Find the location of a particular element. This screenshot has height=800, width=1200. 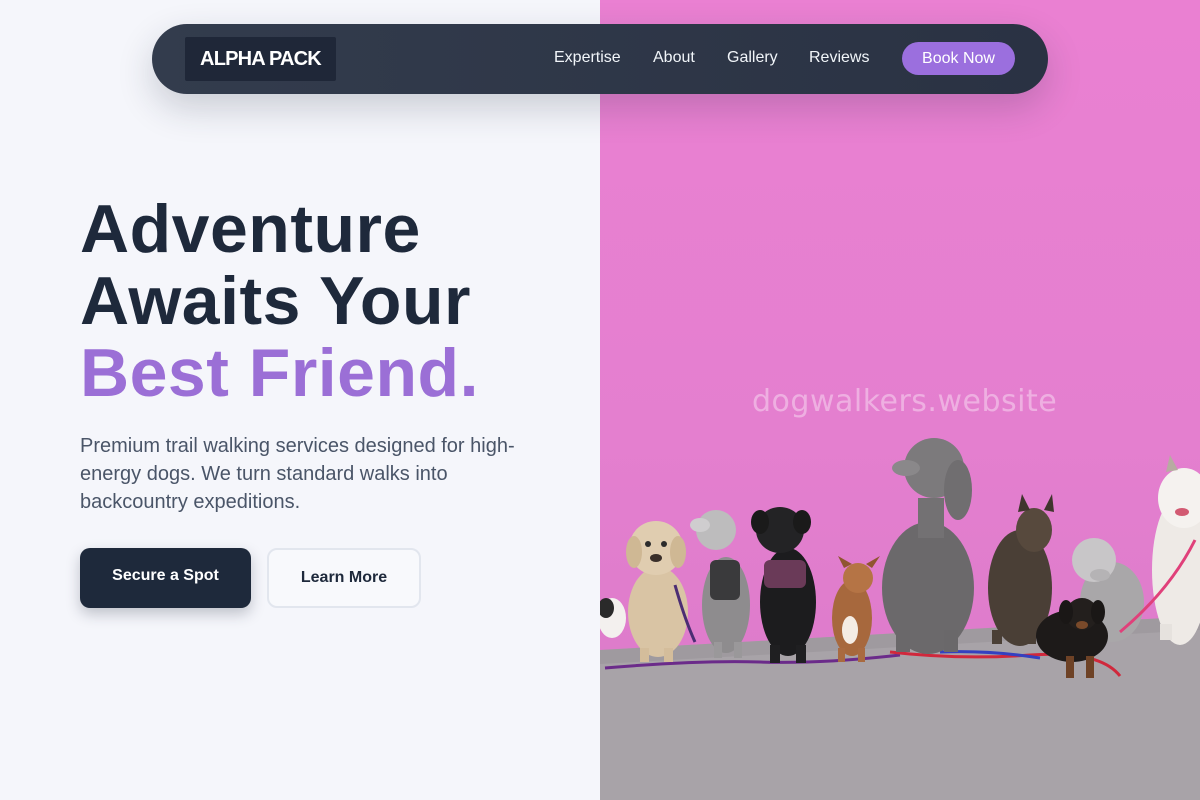

headline-line-2: Awaits Your is located at coordinates (275, 301).